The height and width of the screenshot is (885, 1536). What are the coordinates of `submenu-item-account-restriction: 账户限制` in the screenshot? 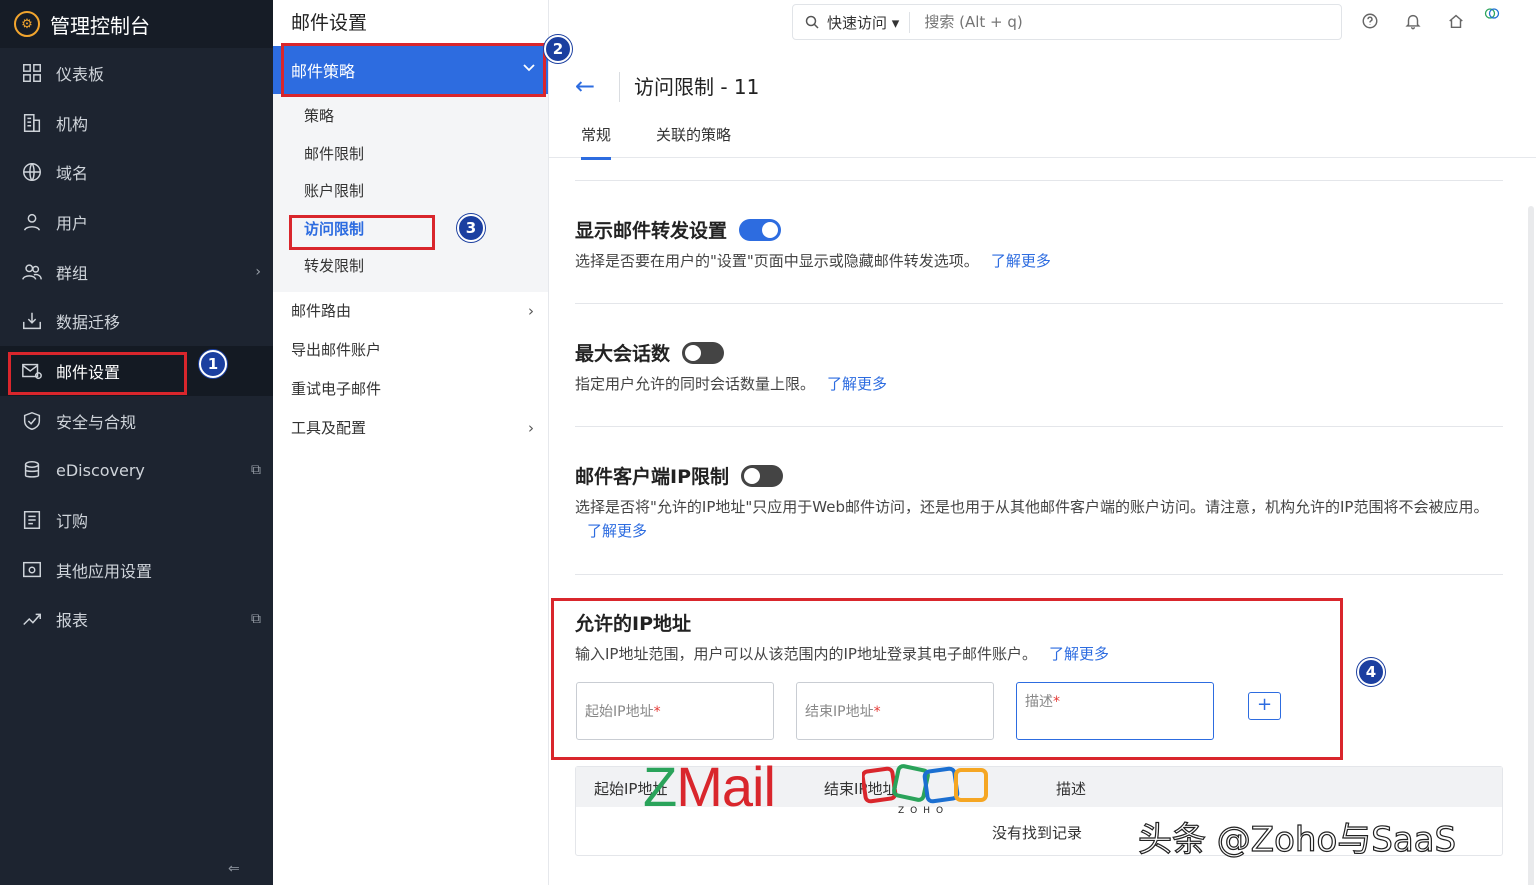 It's located at (410, 192).